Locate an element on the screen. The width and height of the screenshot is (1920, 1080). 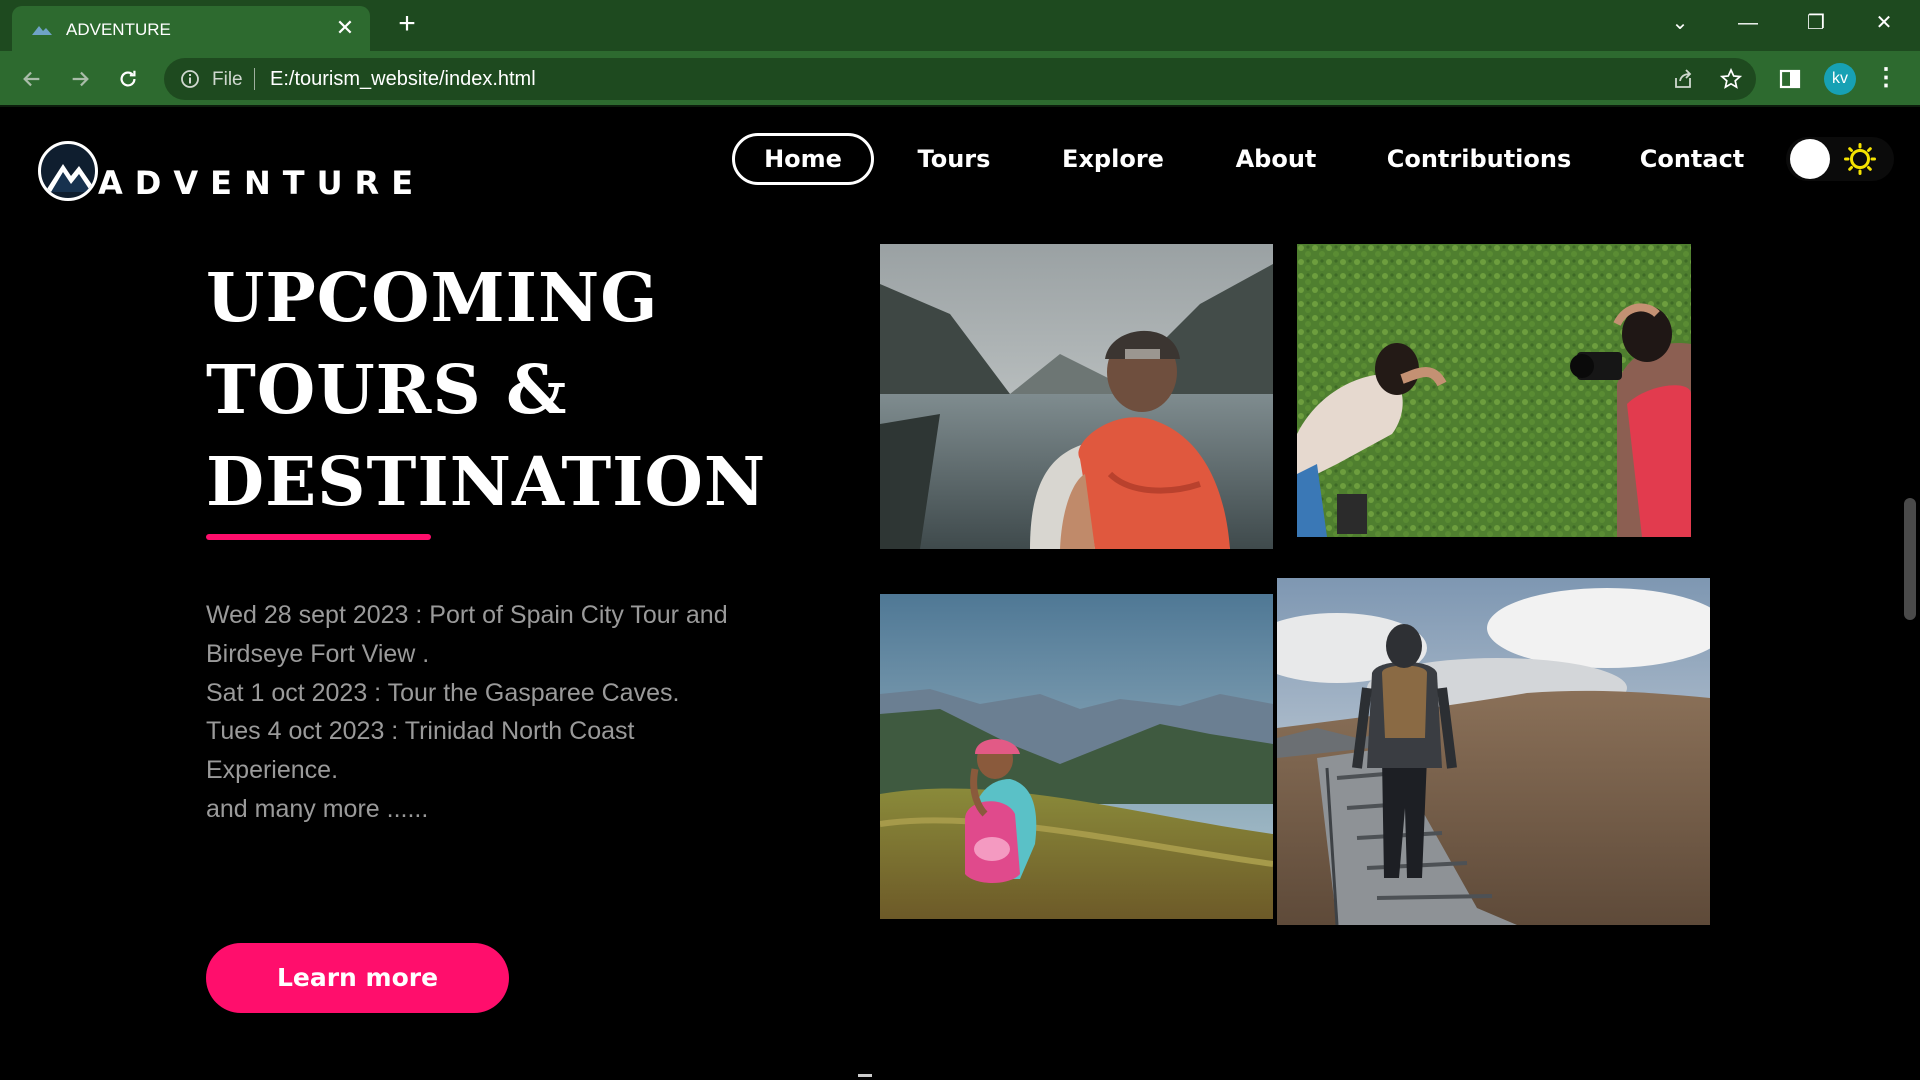
headline-line-3: DESTINATION is located at coordinates (486, 481).